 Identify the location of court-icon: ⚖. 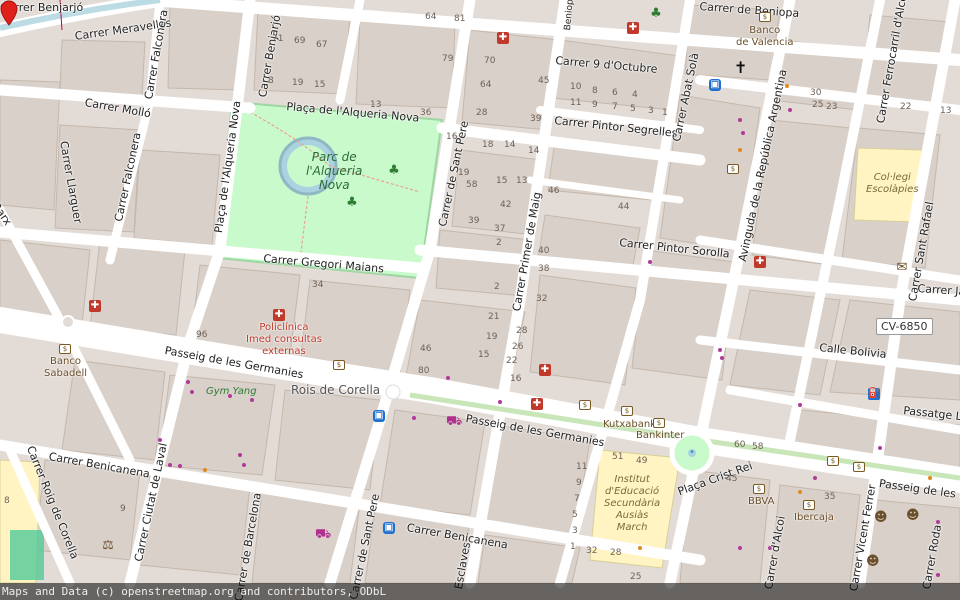
(108, 545).